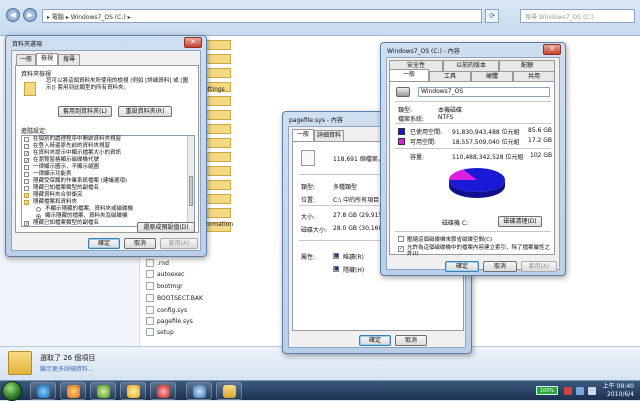 Image resolution: width=640 pixels, height=401 pixels. I want to click on index-label: 允許為這個磁碟機中的檔案內容建立索引，除了檔案屬性之外(I), so click(479, 251).